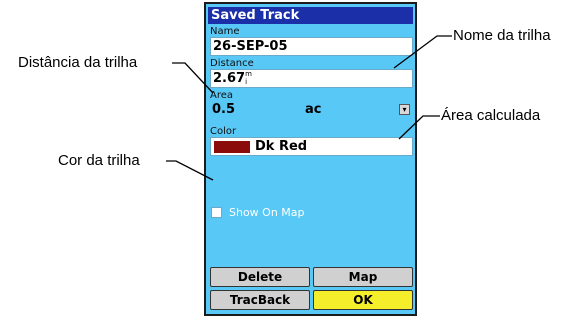 This screenshot has height=320, width=585. What do you see at coordinates (78, 62) in the screenshot?
I see `callout-distance: Distância da trilha` at bounding box center [78, 62].